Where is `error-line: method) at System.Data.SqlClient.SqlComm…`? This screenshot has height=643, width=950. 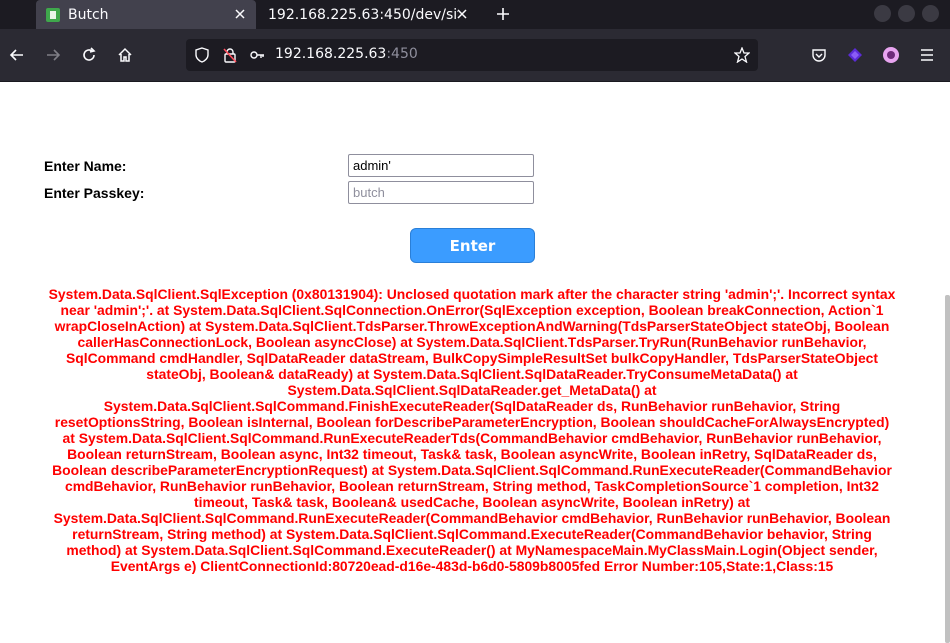 error-line: method) at System.Data.SqlClient.SqlComm… is located at coordinates (472, 550).